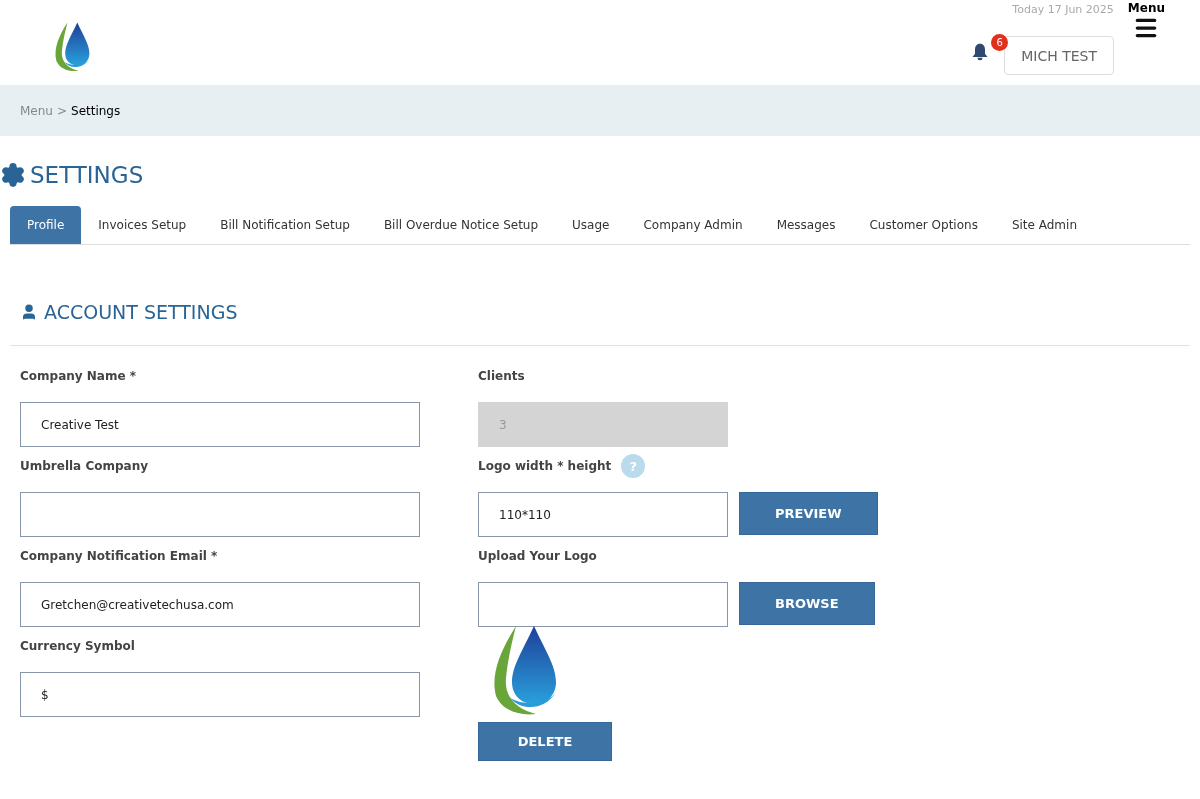  What do you see at coordinates (693, 225) in the screenshot?
I see `tab: Company Admin` at bounding box center [693, 225].